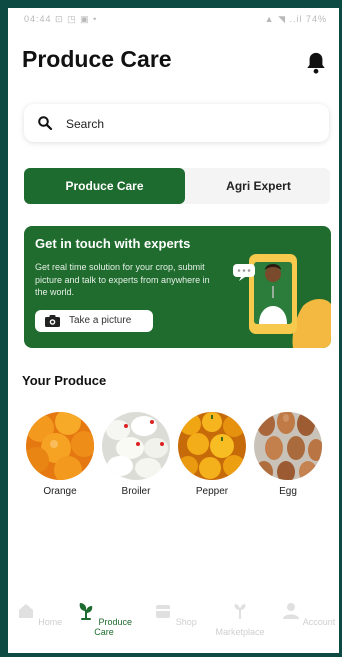  What do you see at coordinates (163, 611) in the screenshot?
I see `shop-icon` at bounding box center [163, 611].